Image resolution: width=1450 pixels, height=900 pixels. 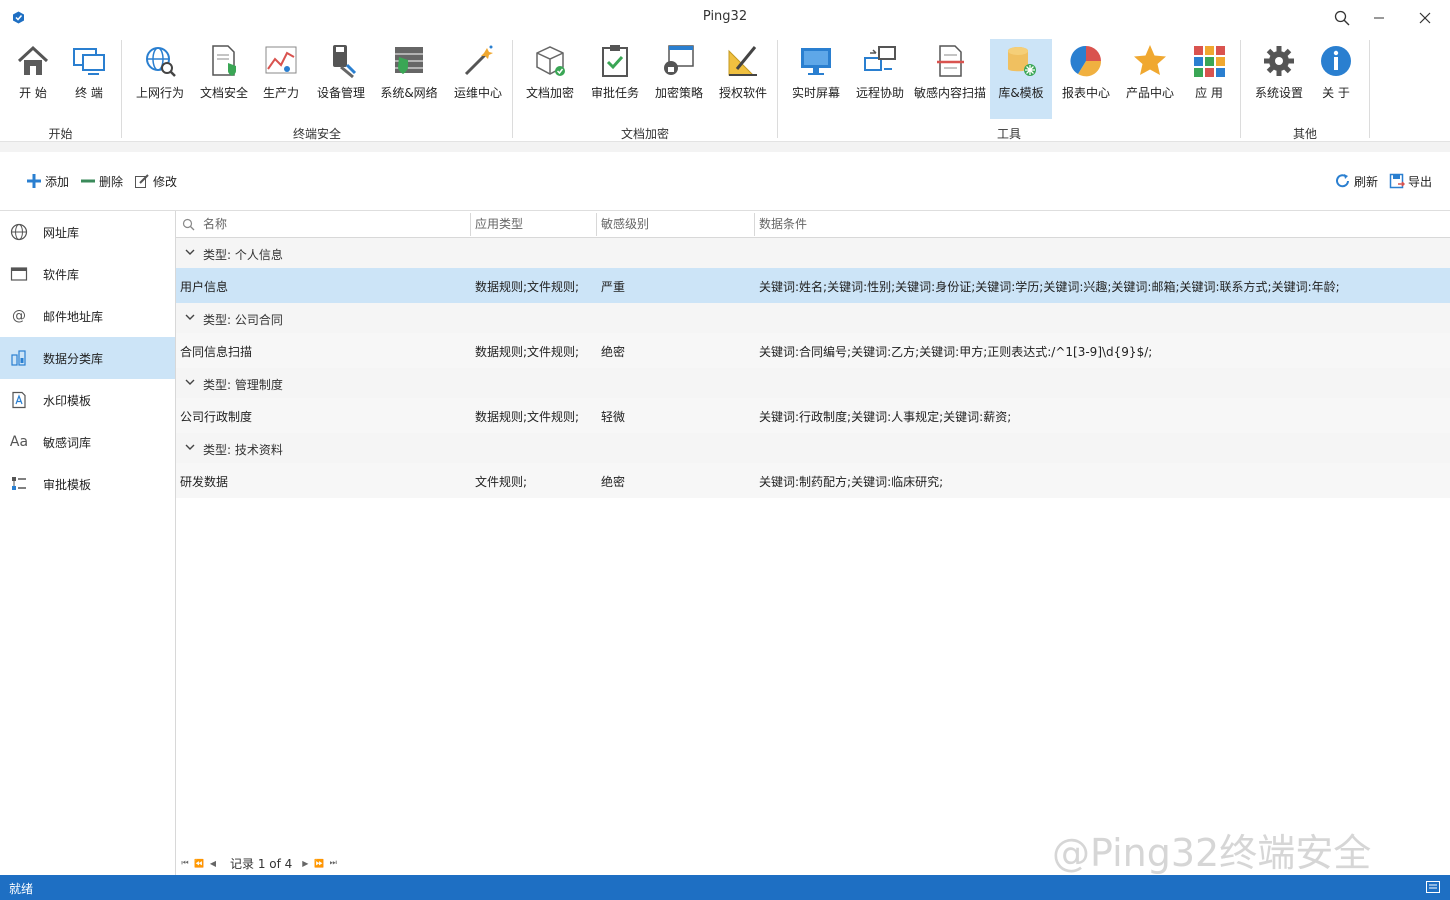 I want to click on status-panel-icon, so click(x=1433, y=887).